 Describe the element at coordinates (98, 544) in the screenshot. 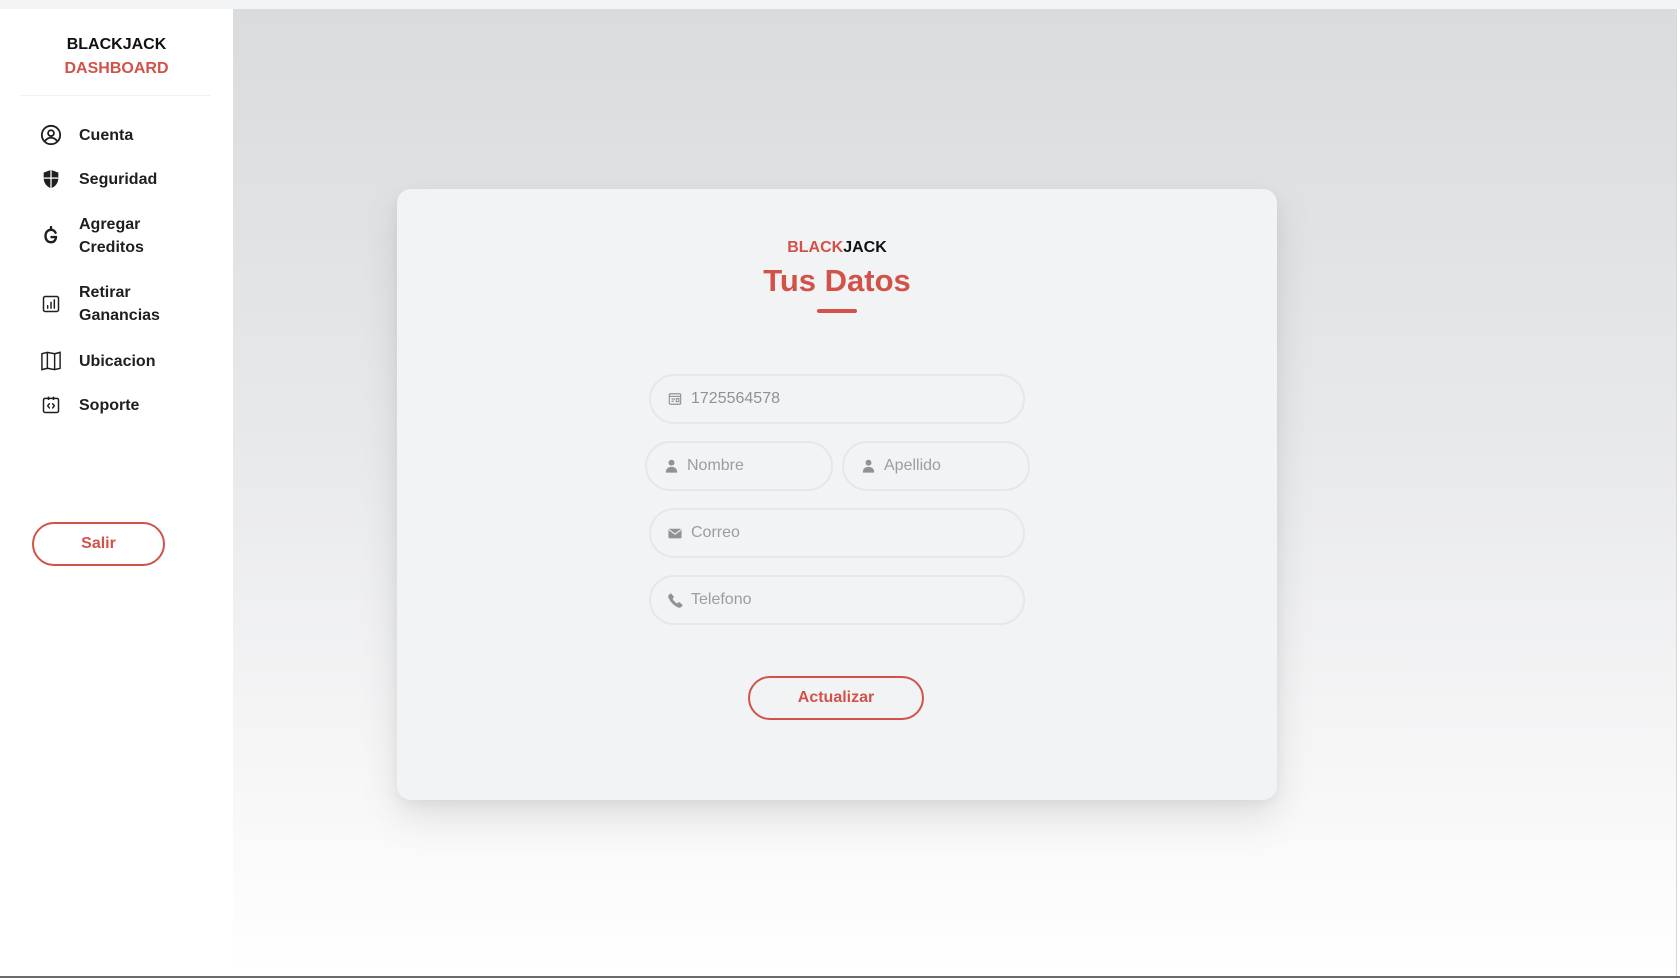

I see `logout-button: Salir` at that location.